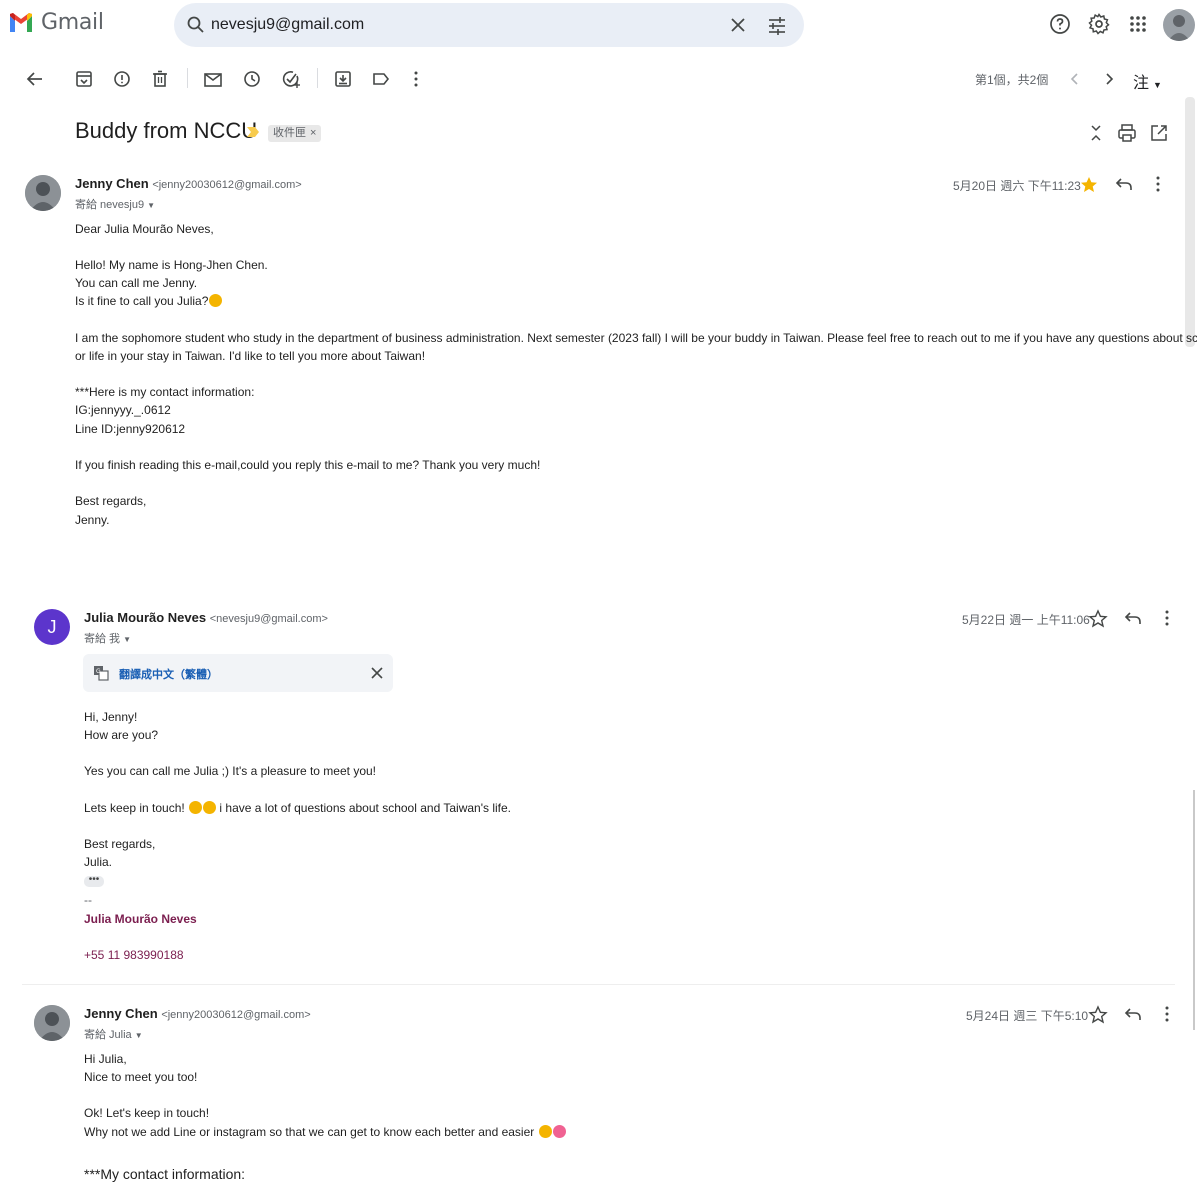 The width and height of the screenshot is (1197, 1187). Describe the element at coordinates (165, 392) in the screenshot. I see `body-line: ***Here is my contact information:` at that location.